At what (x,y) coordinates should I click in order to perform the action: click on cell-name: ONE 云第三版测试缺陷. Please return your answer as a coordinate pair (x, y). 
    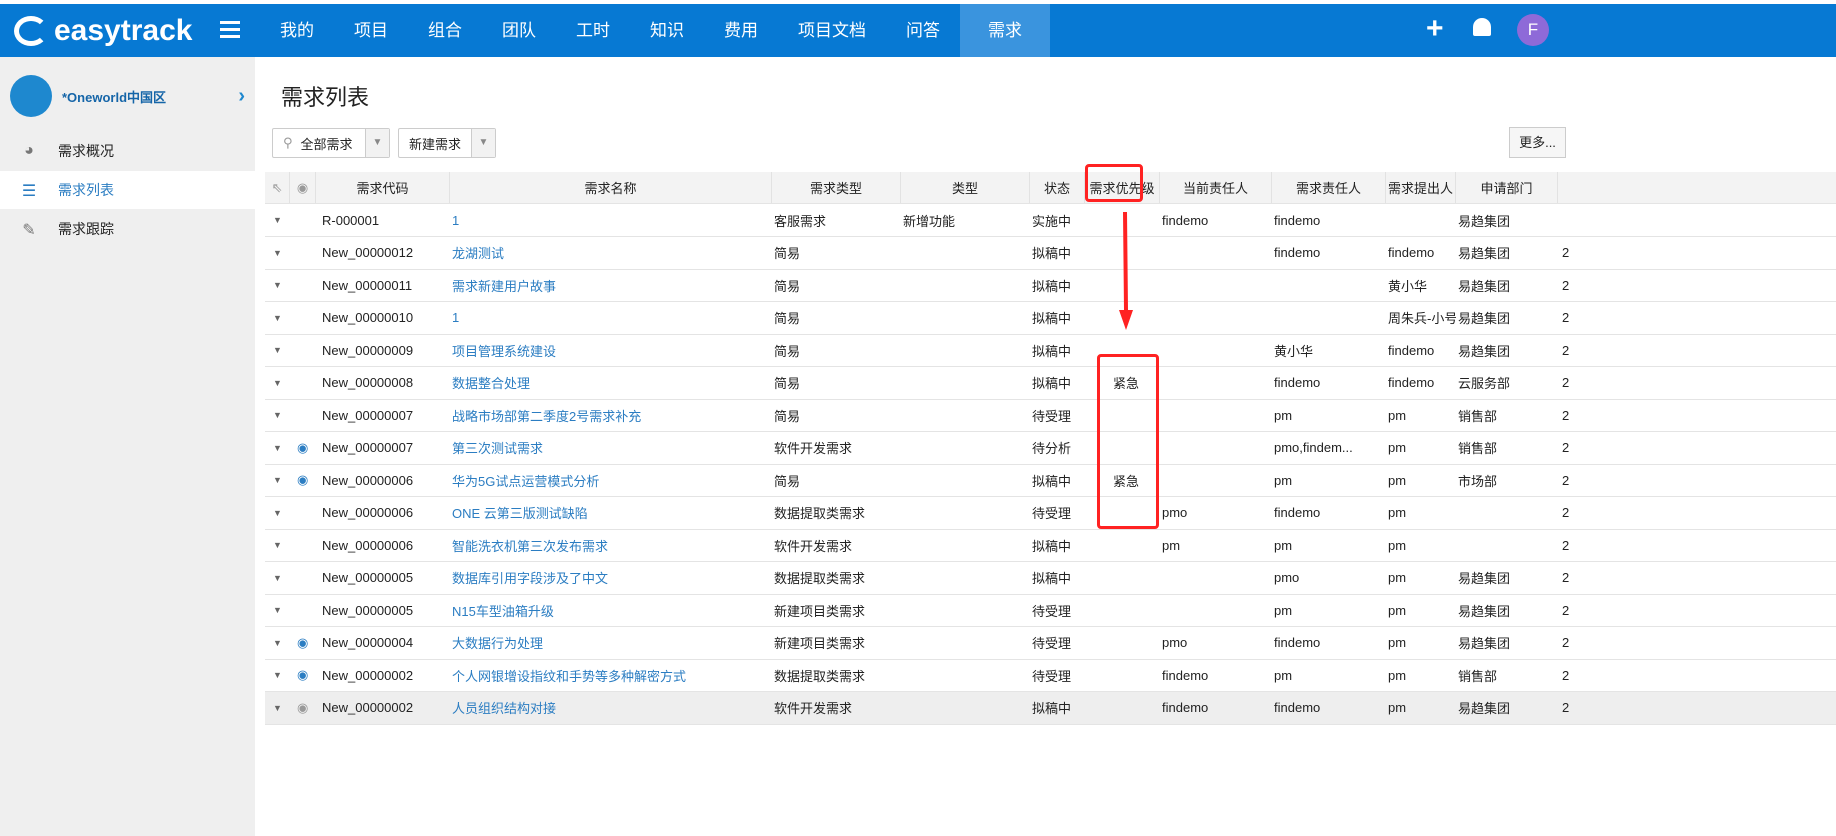
    Looking at the image, I should click on (611, 513).